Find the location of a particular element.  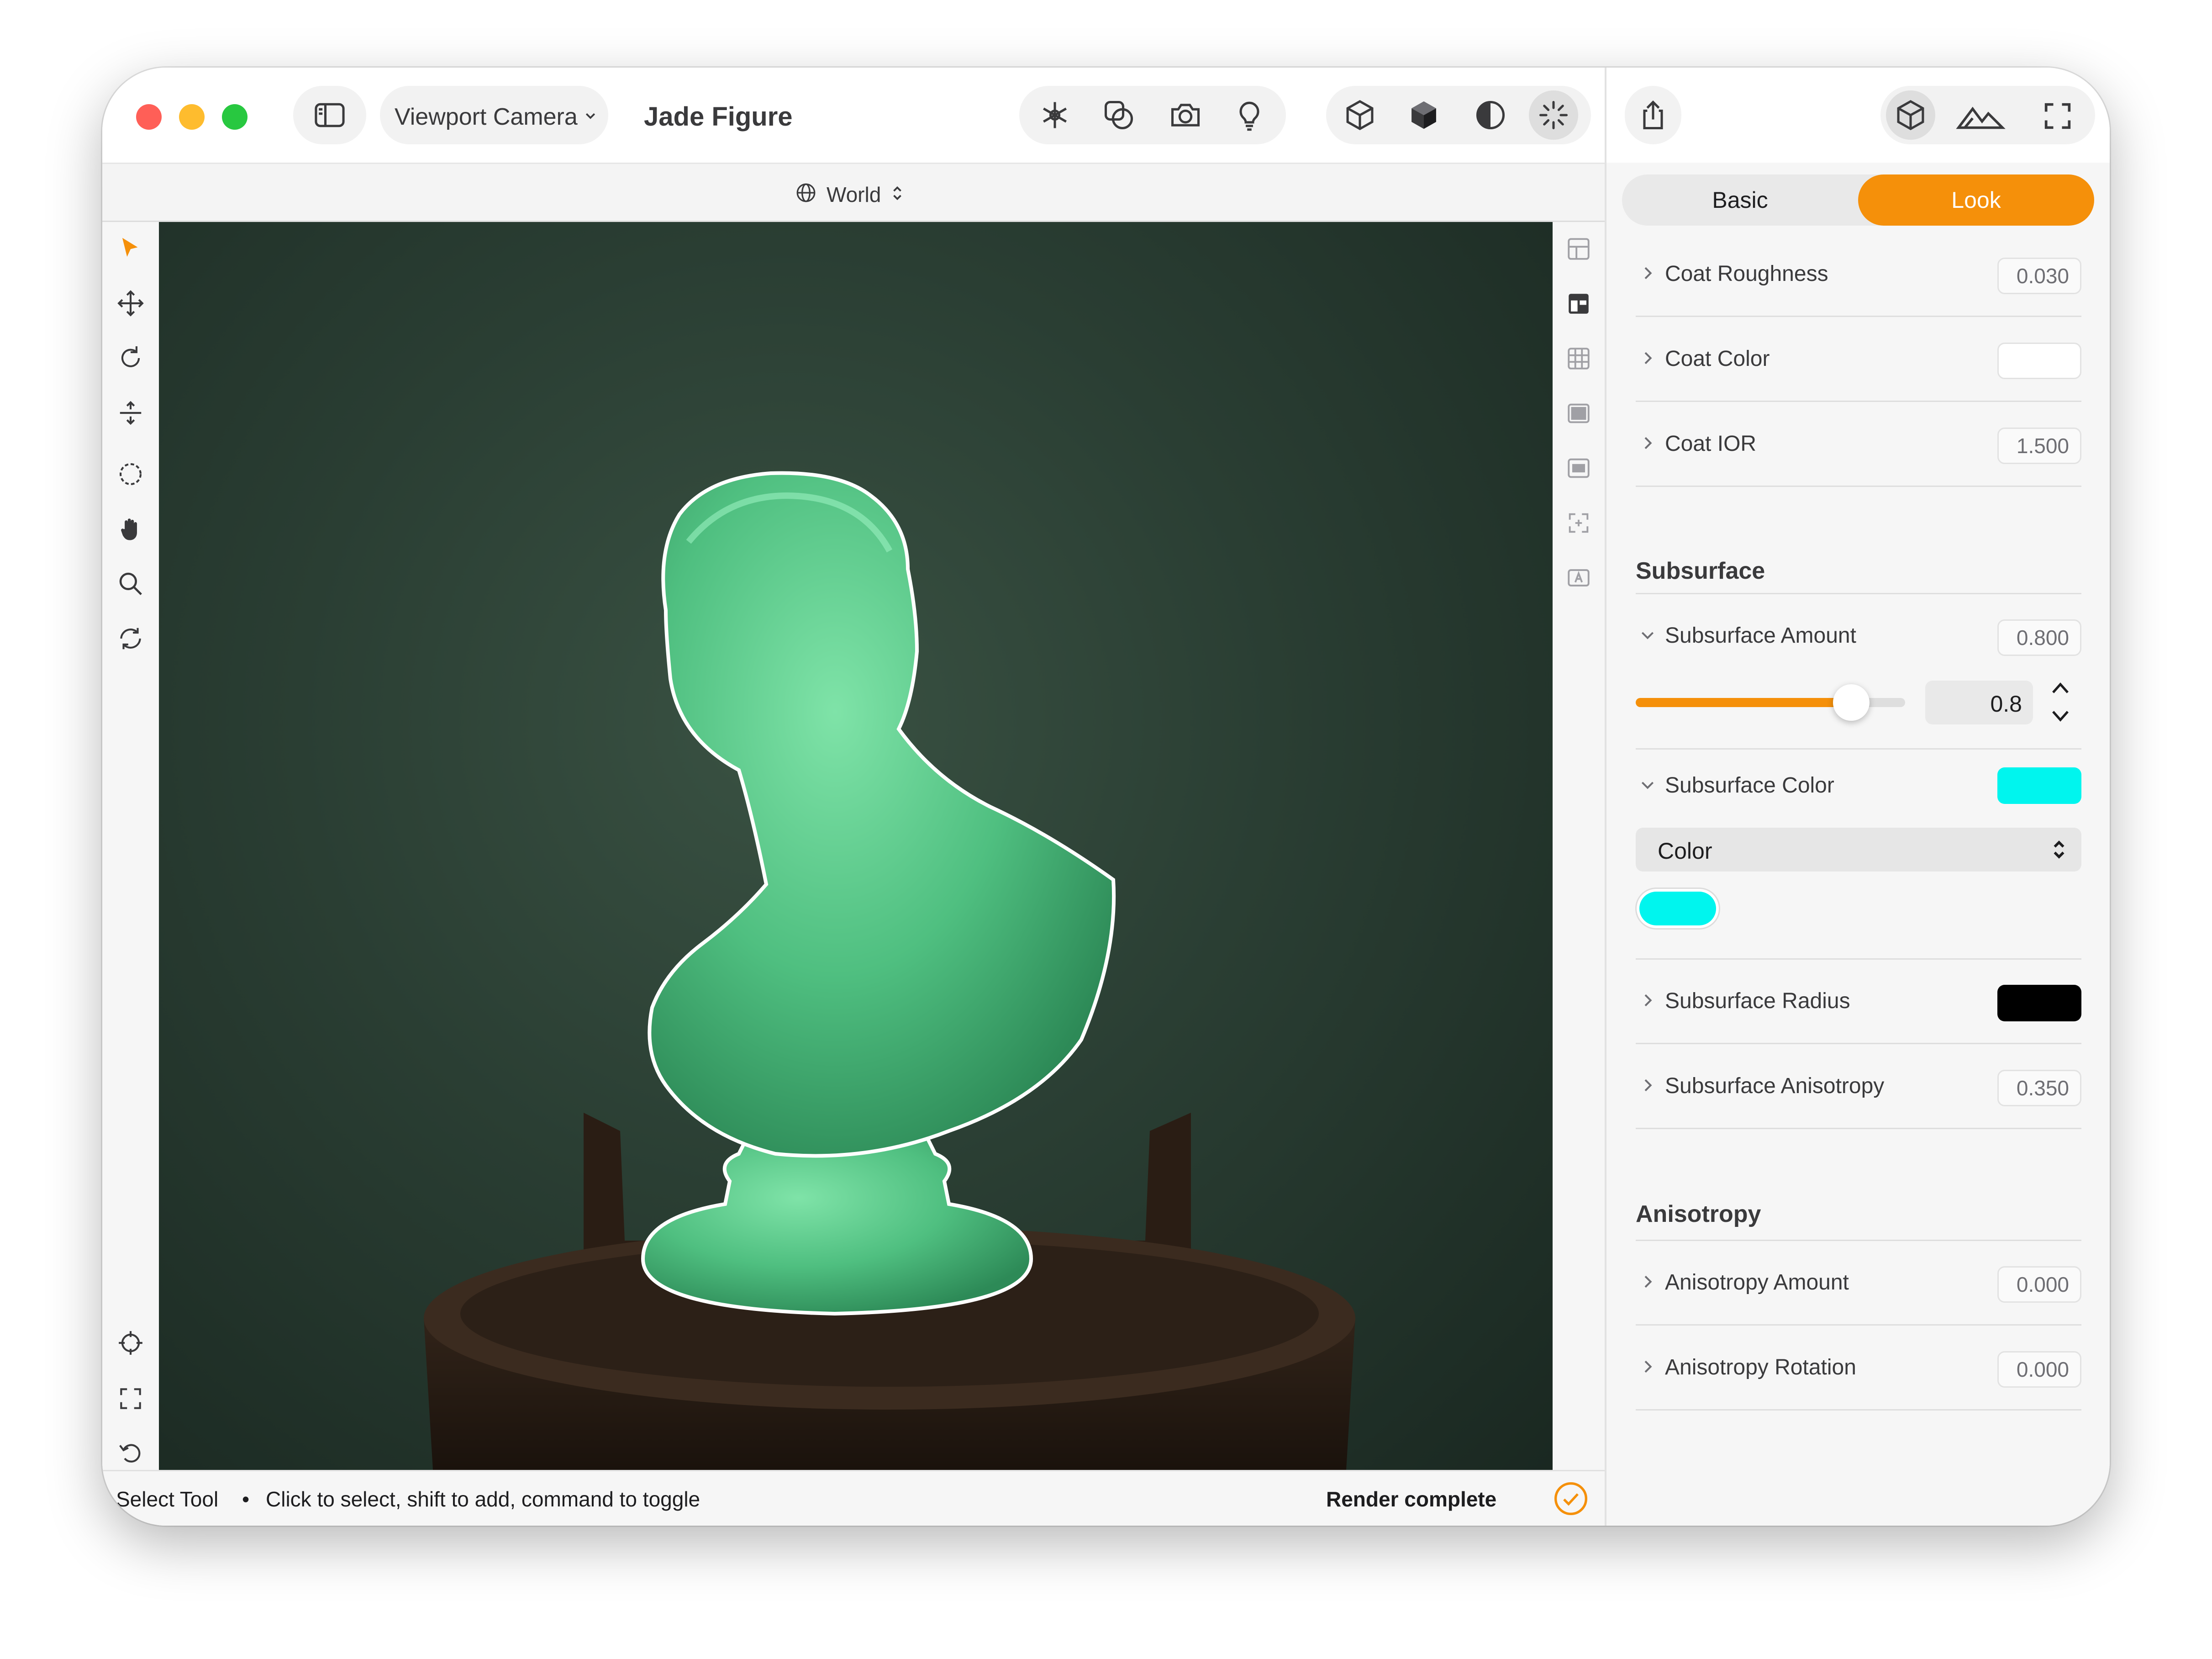

anisotropy-amount-label: Anisotropy Amount is located at coordinates (1757, 1282).